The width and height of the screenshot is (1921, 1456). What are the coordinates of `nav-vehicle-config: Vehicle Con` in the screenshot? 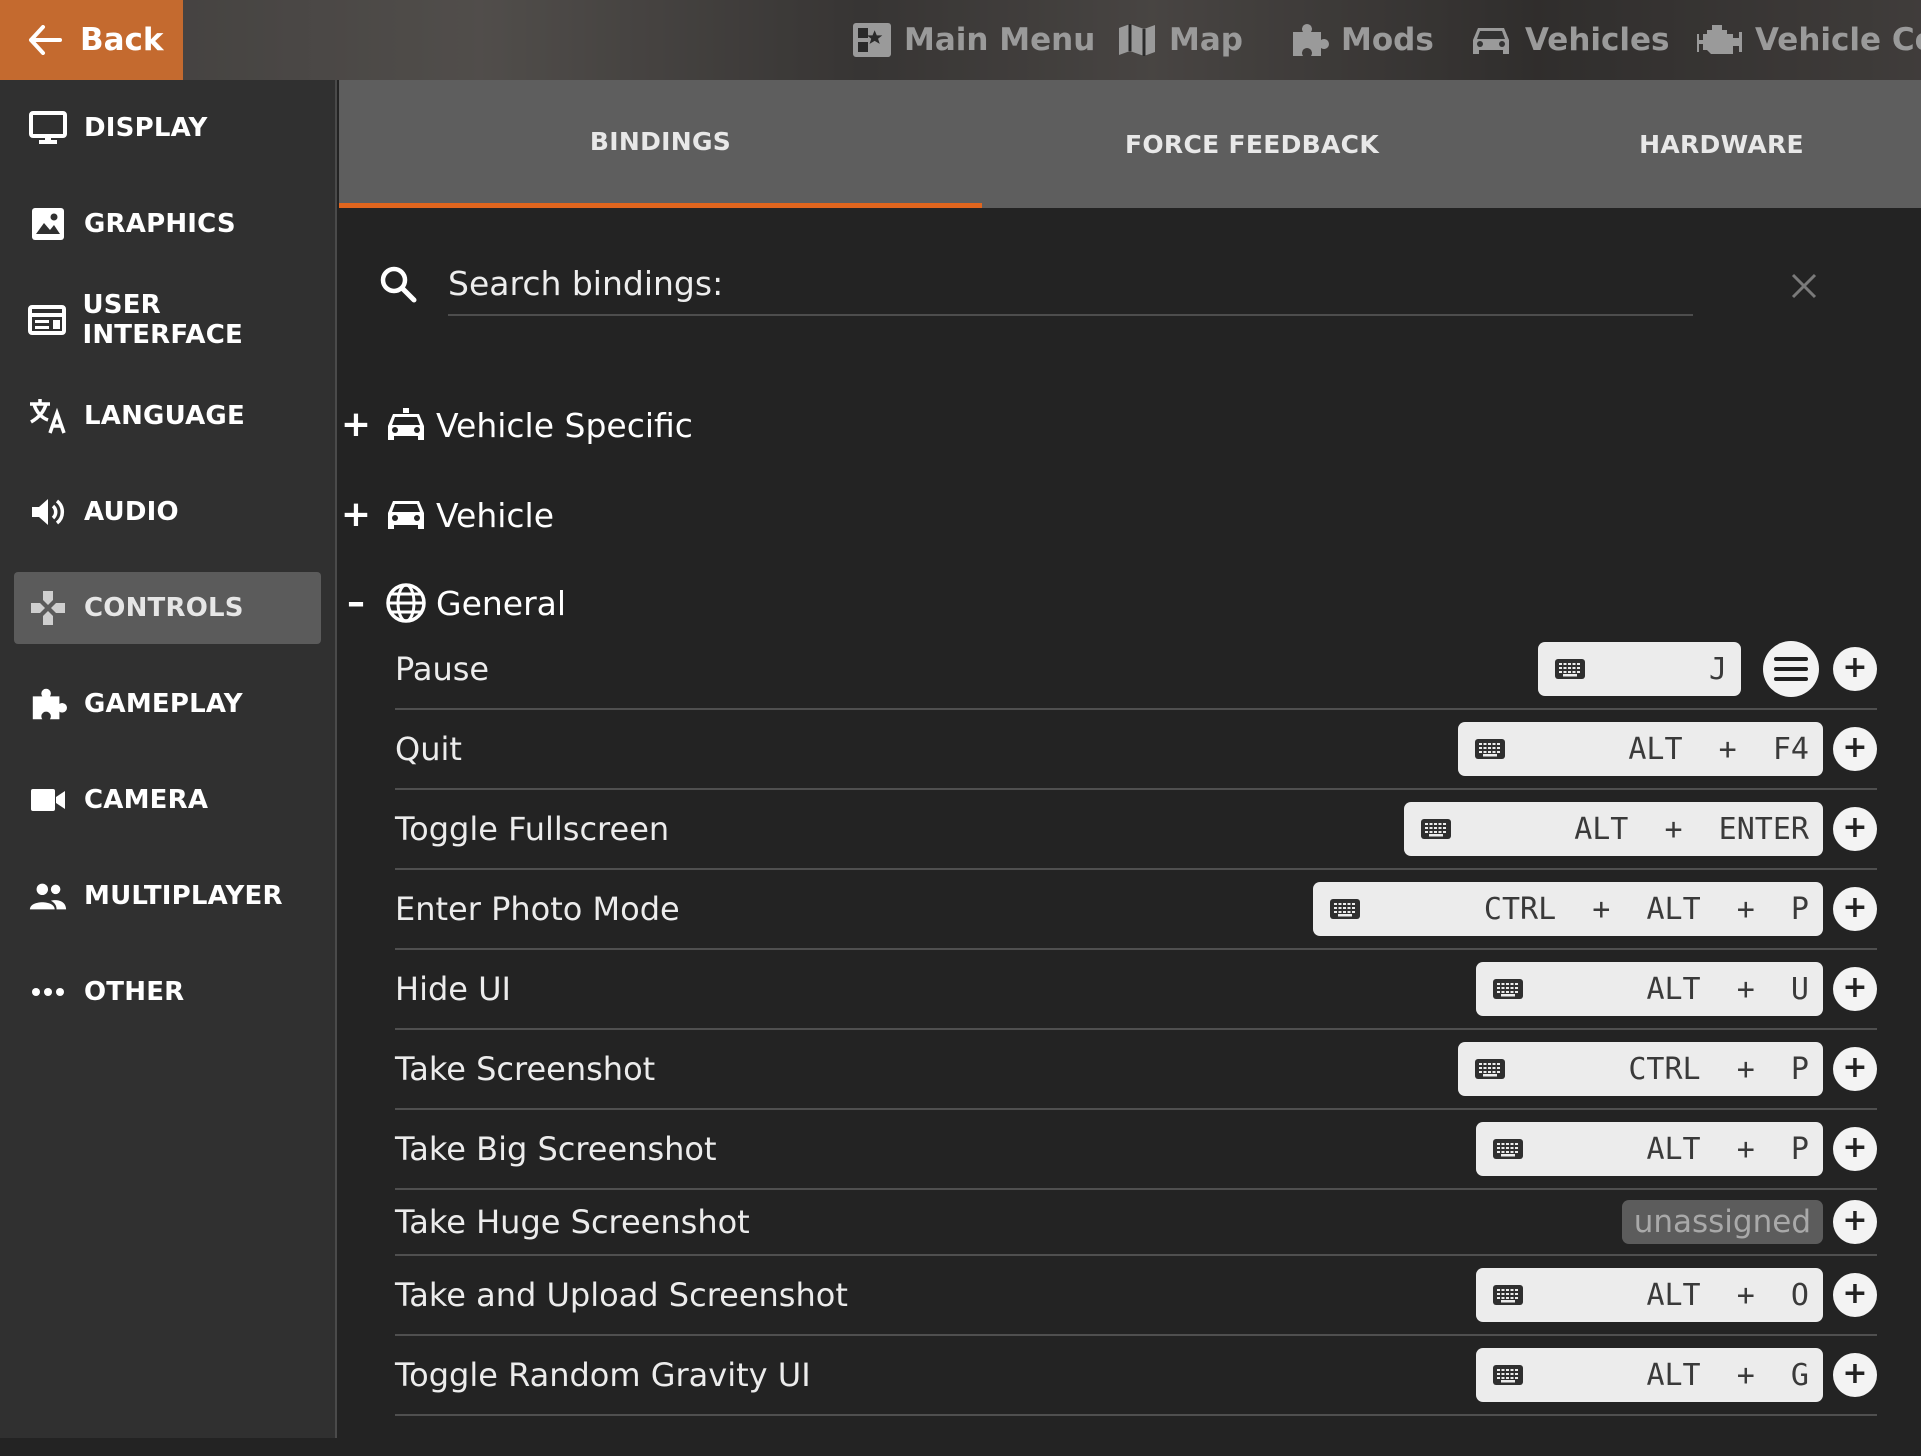 It's located at (1809, 40).